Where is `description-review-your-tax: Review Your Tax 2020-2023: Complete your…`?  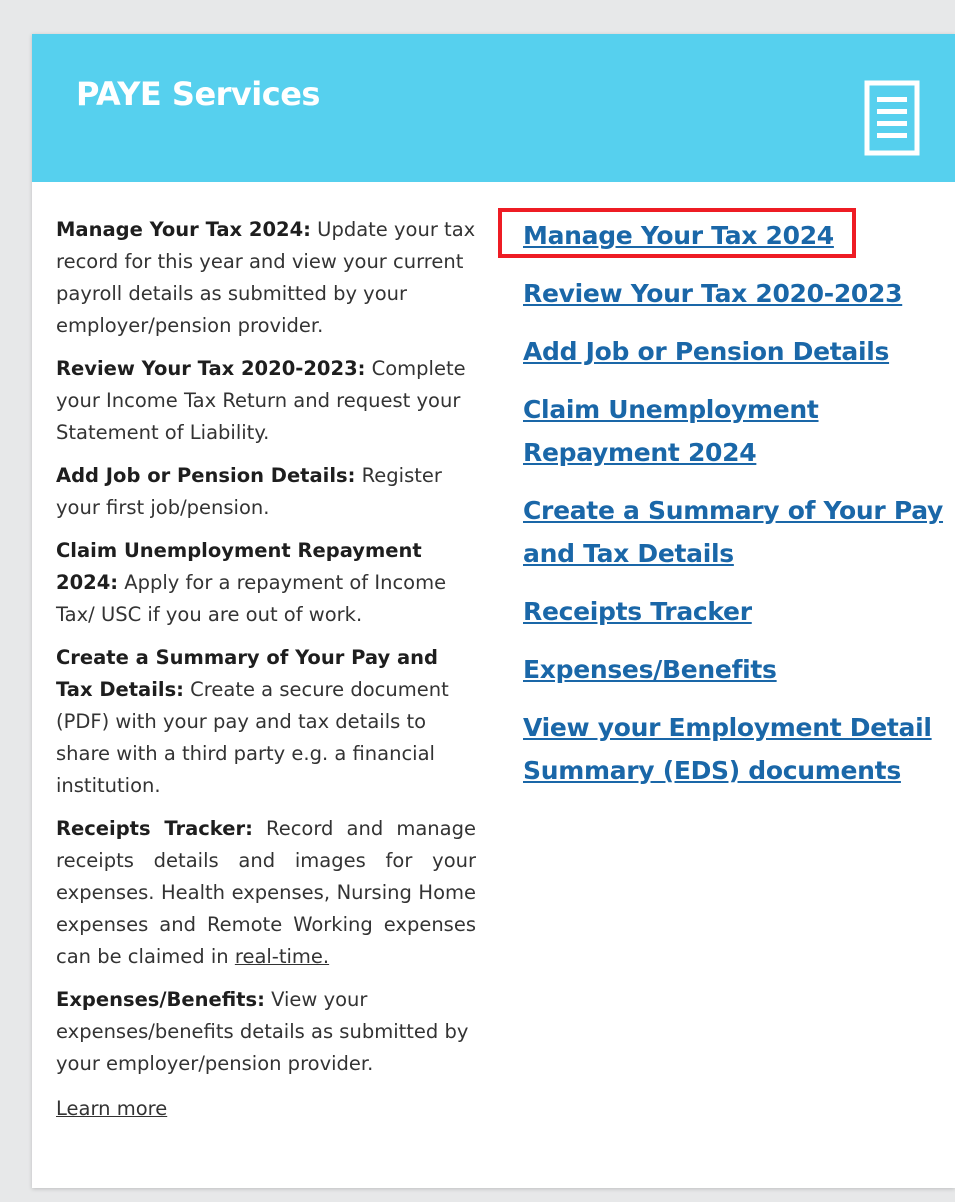
description-review-your-tax: Review Your Tax 2020-2023: Complete your… is located at coordinates (266, 401).